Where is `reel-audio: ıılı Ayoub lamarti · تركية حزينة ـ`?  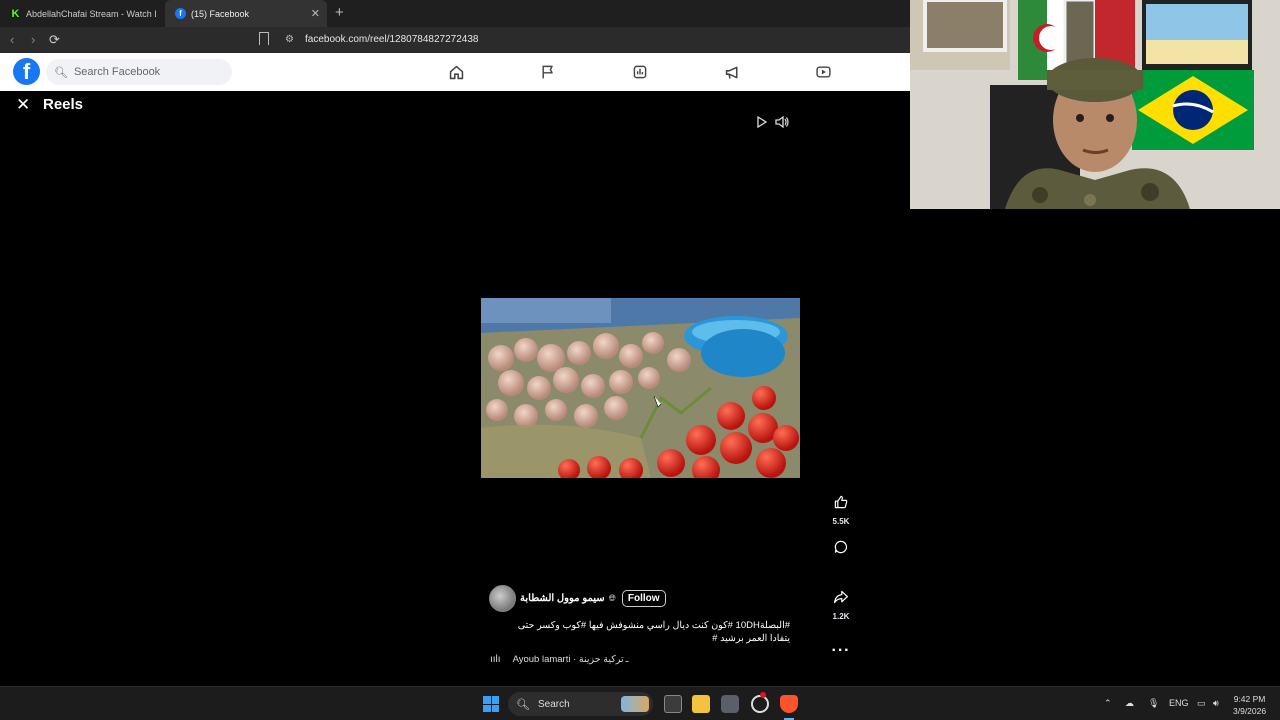
reel-audio: ıılı Ayoub lamarti · تركية حزينة ـ is located at coordinates (559, 659).